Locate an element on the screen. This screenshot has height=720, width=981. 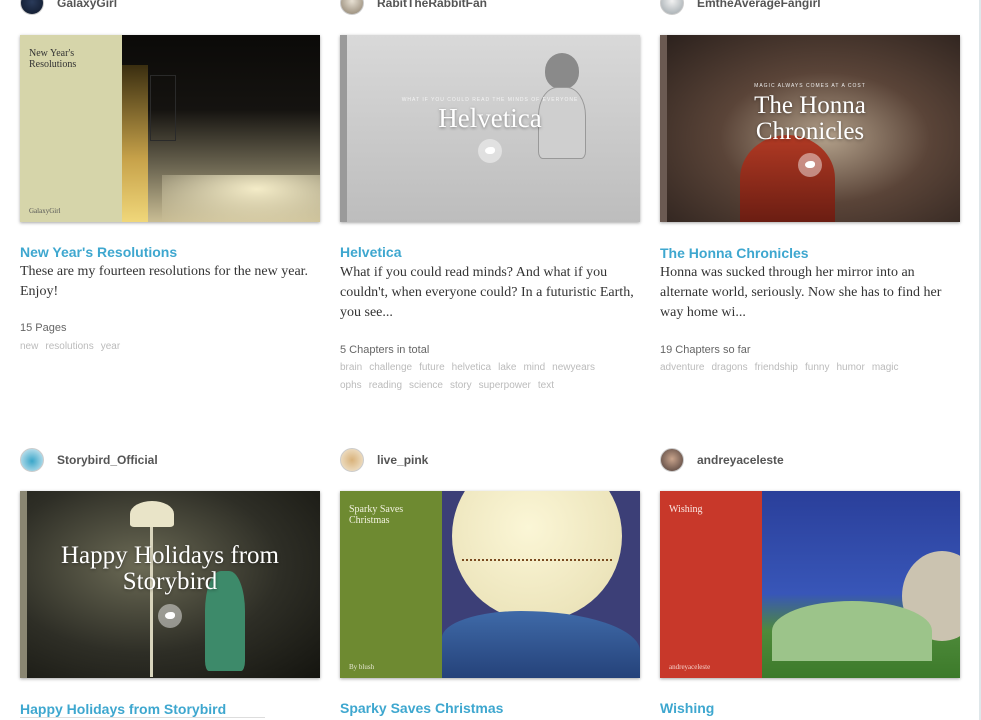
story-title: New Year's Resolutions is located at coordinates (98, 252).